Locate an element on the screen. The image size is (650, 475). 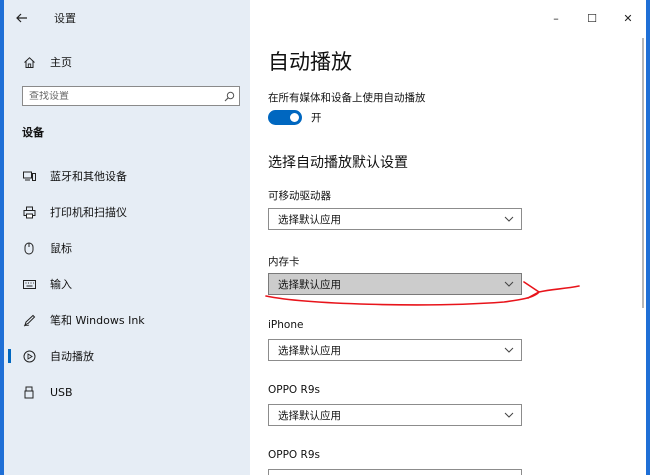
autoplay-toggle is located at coordinates (285, 117).